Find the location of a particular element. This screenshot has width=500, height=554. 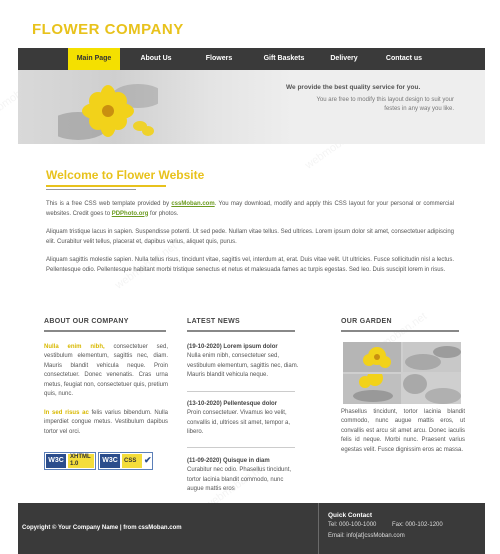

nav-item-delivery: Delivery is located at coordinates (344, 59).